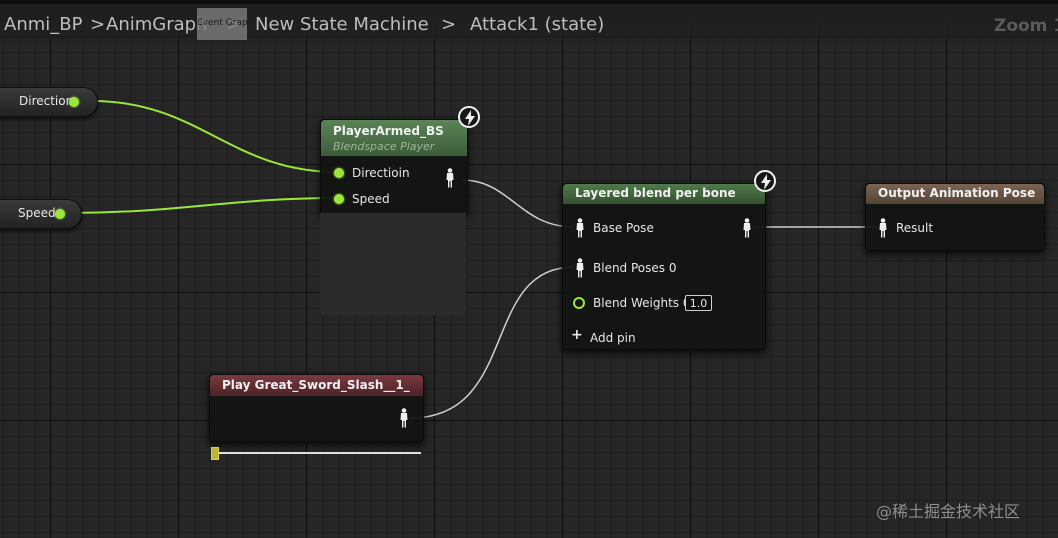 The height and width of the screenshot is (538, 1058). I want to click on wire-blendspace-to-basepose, so click(518, 203).